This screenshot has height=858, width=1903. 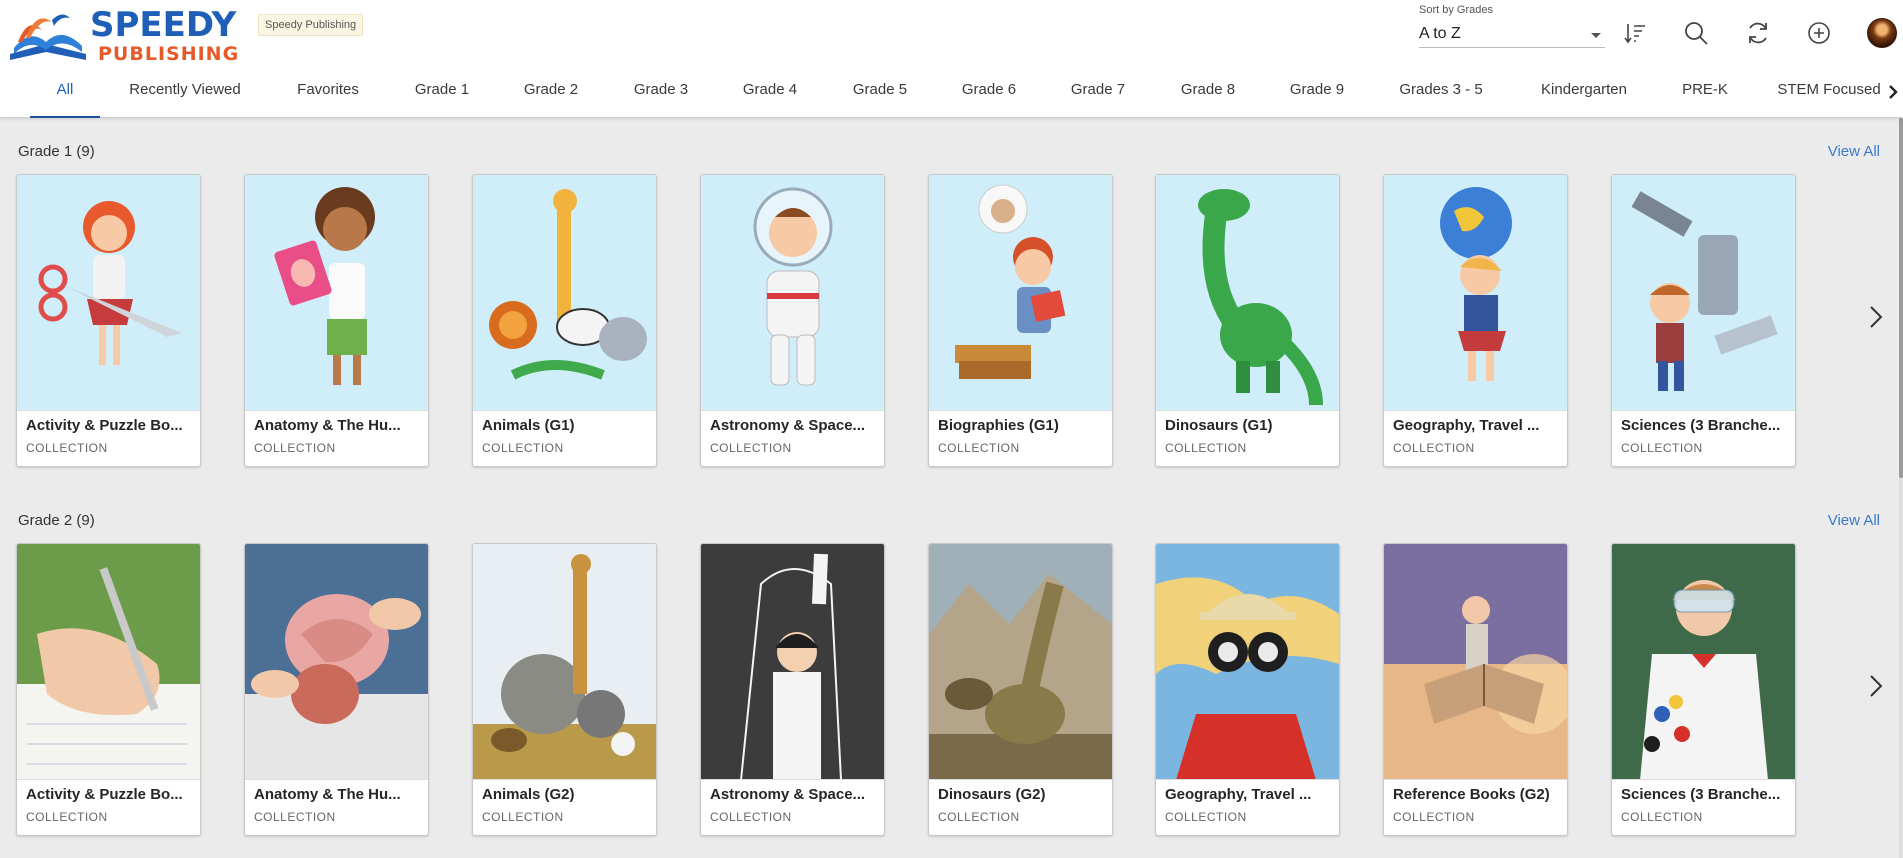 What do you see at coordinates (998, 425) in the screenshot?
I see `card-title: Biographies (G1)` at bounding box center [998, 425].